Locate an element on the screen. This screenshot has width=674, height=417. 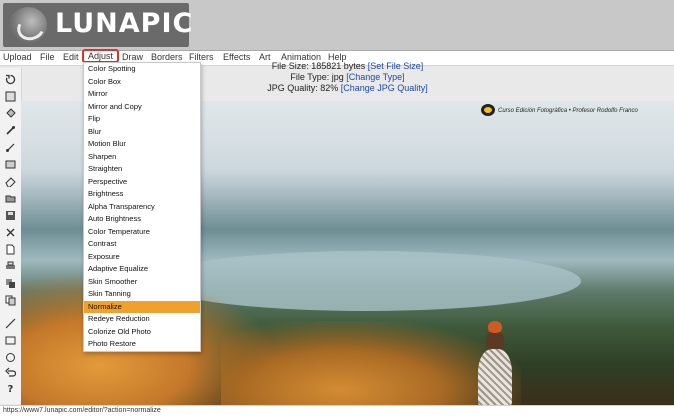
moon-logo-icon is located at coordinates (28, 25).